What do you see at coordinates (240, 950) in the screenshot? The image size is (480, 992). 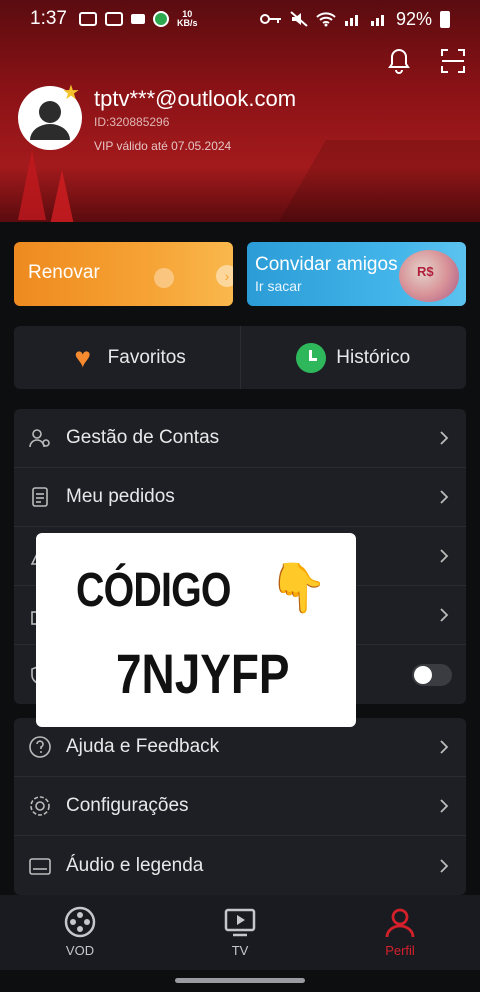 I see `tab-label: TV` at bounding box center [240, 950].